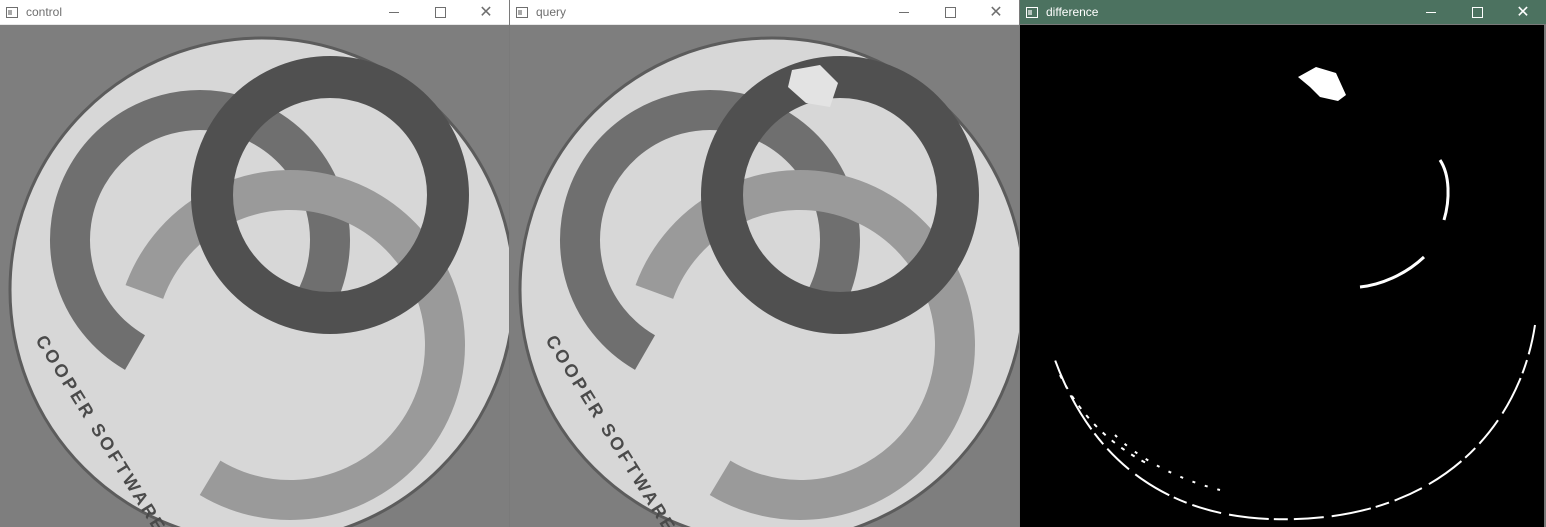 The width and height of the screenshot is (1546, 527). What do you see at coordinates (254, 12) in the screenshot?
I see `control-titlebar: control ✕` at bounding box center [254, 12].